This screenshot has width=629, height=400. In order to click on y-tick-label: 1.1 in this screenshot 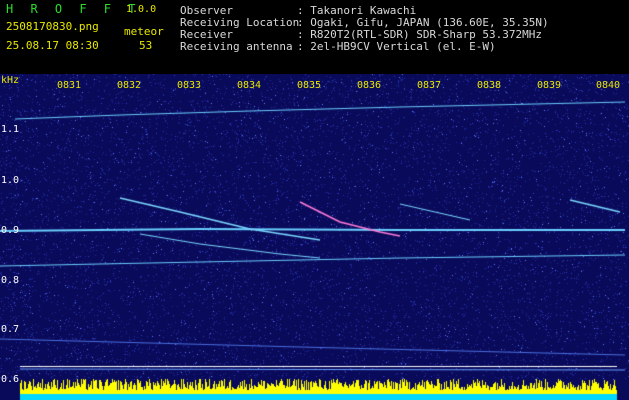, I will do `click(10, 129)`.